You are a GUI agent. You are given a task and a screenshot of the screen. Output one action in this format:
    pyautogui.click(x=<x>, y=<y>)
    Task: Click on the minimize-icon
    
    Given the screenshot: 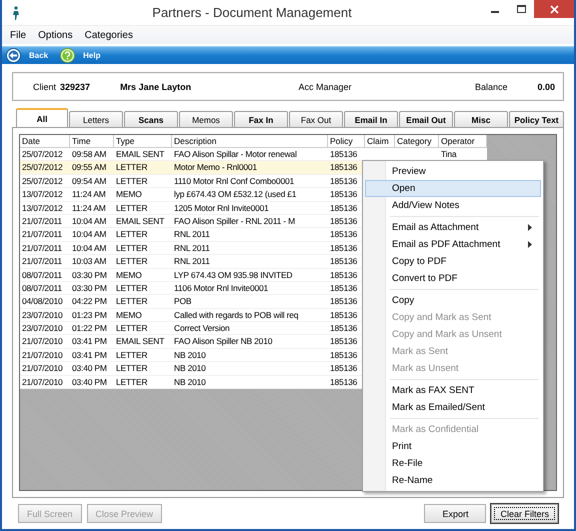 What is the action you would take?
    pyautogui.click(x=495, y=12)
    